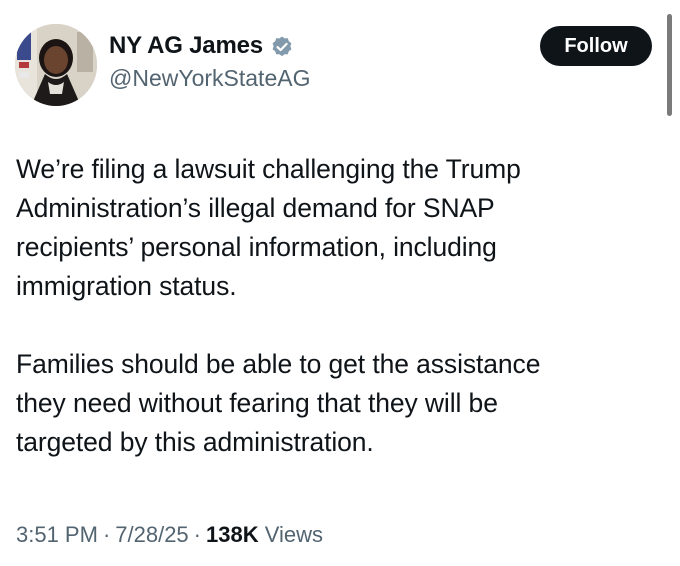 The image size is (680, 566). Describe the element at coordinates (282, 46) in the screenshot. I see `verified-badge-icon` at that location.